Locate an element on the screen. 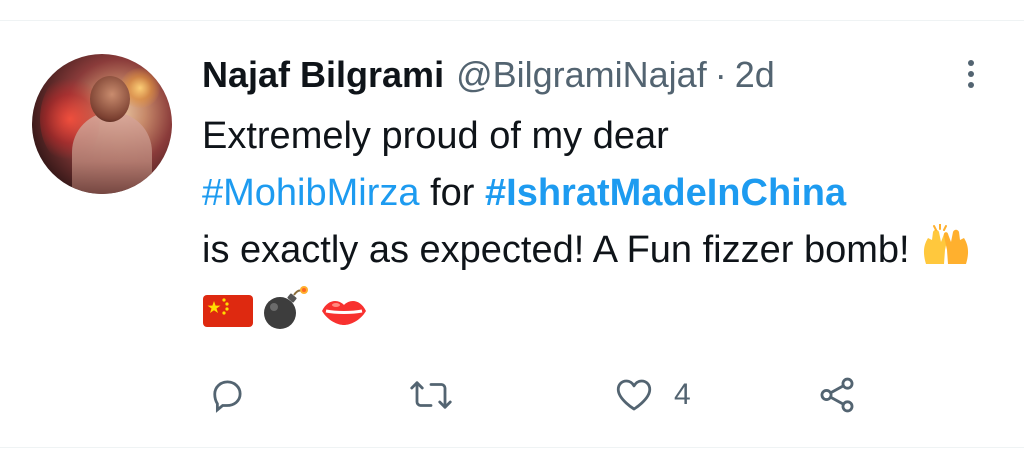  kiss-mark-icon is located at coordinates (344, 319).